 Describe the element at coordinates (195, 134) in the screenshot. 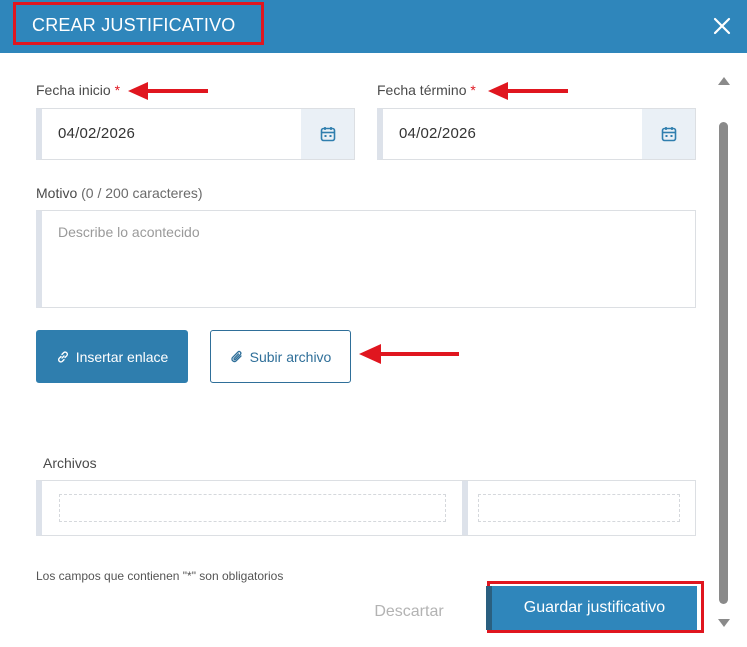

I see `fecha-inicio-field: 04/02/2026` at that location.